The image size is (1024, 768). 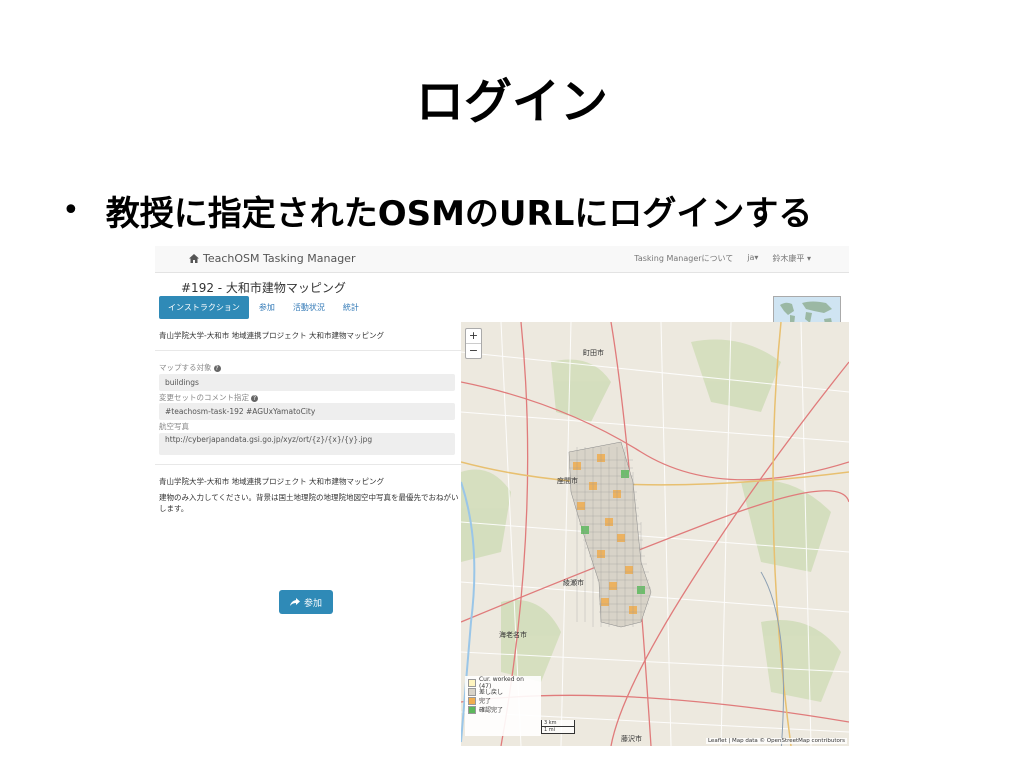 I want to click on brand-link: TeachOSM Tasking Manager, so click(x=272, y=258).